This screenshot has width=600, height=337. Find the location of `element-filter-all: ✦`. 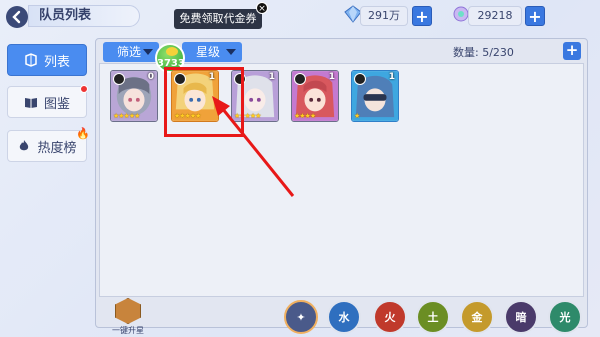

element-filter-all: ✦ is located at coordinates (301, 317).